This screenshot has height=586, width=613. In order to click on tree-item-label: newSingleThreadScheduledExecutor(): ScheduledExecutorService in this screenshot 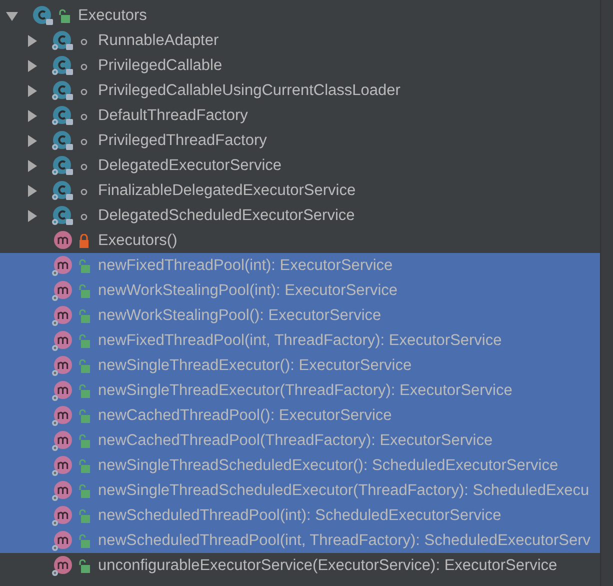, I will do `click(328, 465)`.